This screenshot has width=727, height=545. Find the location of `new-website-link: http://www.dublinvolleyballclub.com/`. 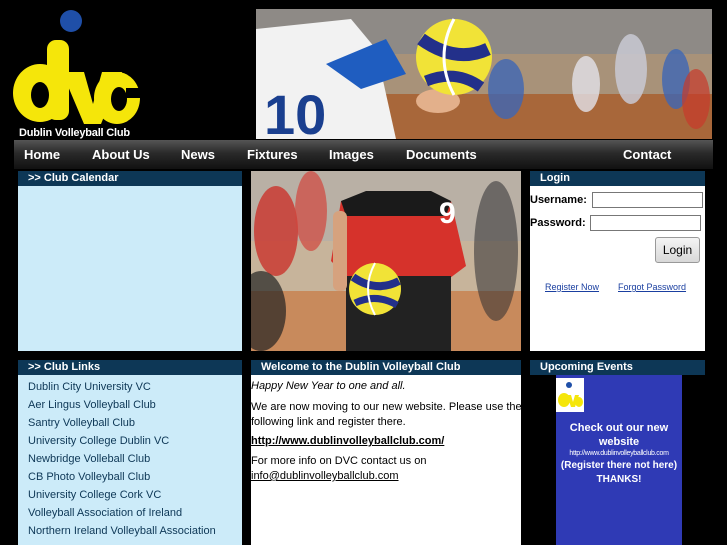

new-website-link: http://www.dublinvolleyballclub.com/ is located at coordinates (347, 441).